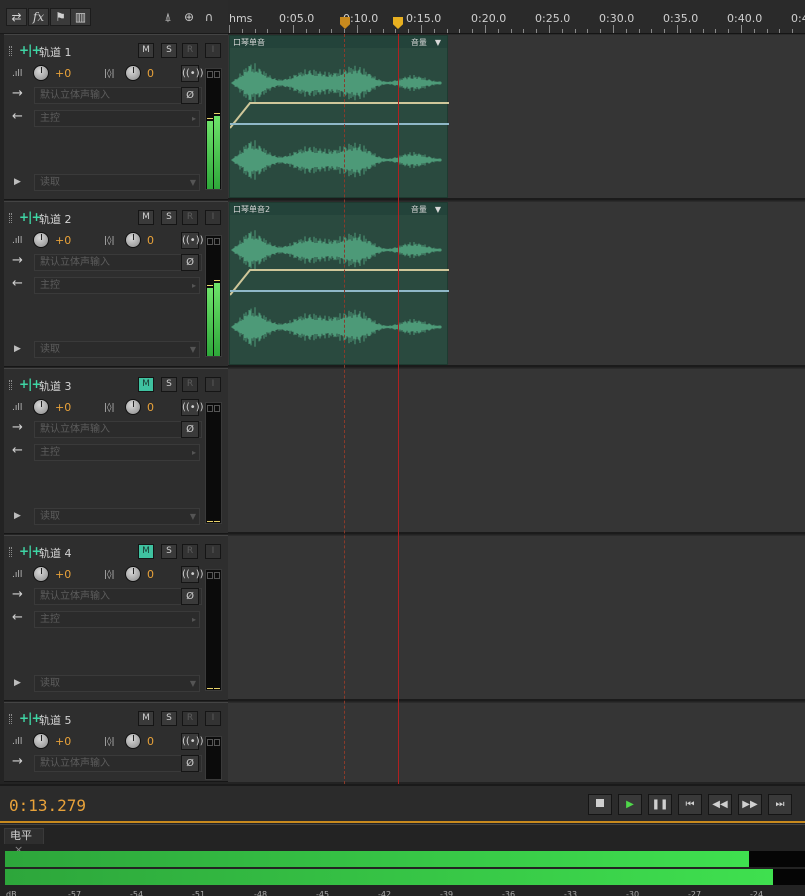 The height and width of the screenshot is (896, 805). What do you see at coordinates (16, 17) in the screenshot?
I see `switch-arrows-icon: ⇄` at bounding box center [16, 17].